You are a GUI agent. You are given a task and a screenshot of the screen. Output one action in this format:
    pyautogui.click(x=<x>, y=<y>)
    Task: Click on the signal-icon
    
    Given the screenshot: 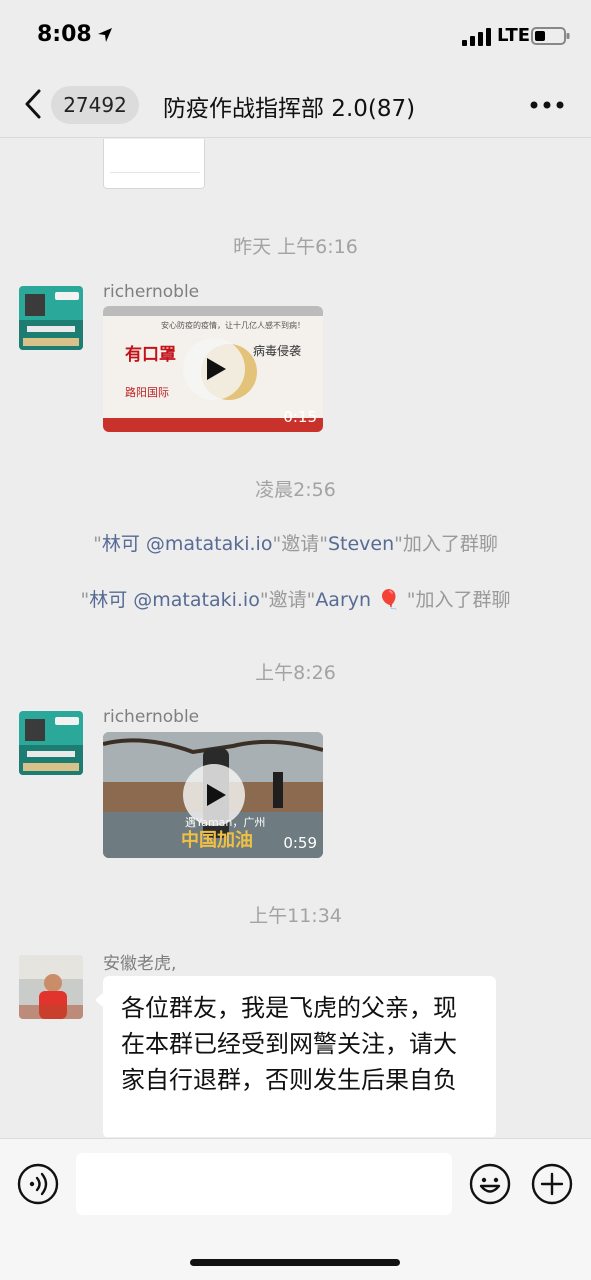 What is the action you would take?
    pyautogui.click(x=476, y=37)
    